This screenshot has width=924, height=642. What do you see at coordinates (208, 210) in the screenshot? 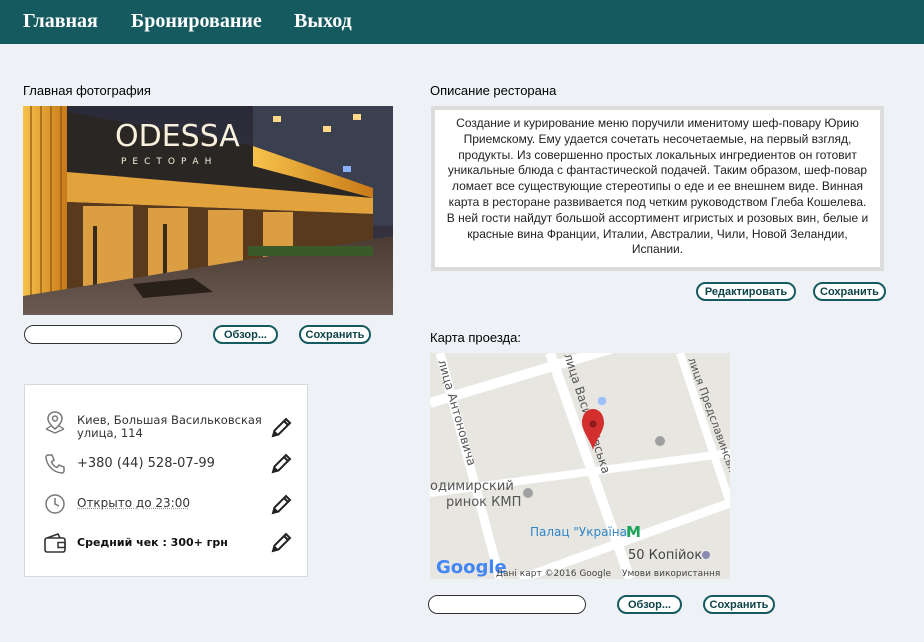
I see `restaurant-main-photo: ODESSA РЕСТОРАН` at bounding box center [208, 210].